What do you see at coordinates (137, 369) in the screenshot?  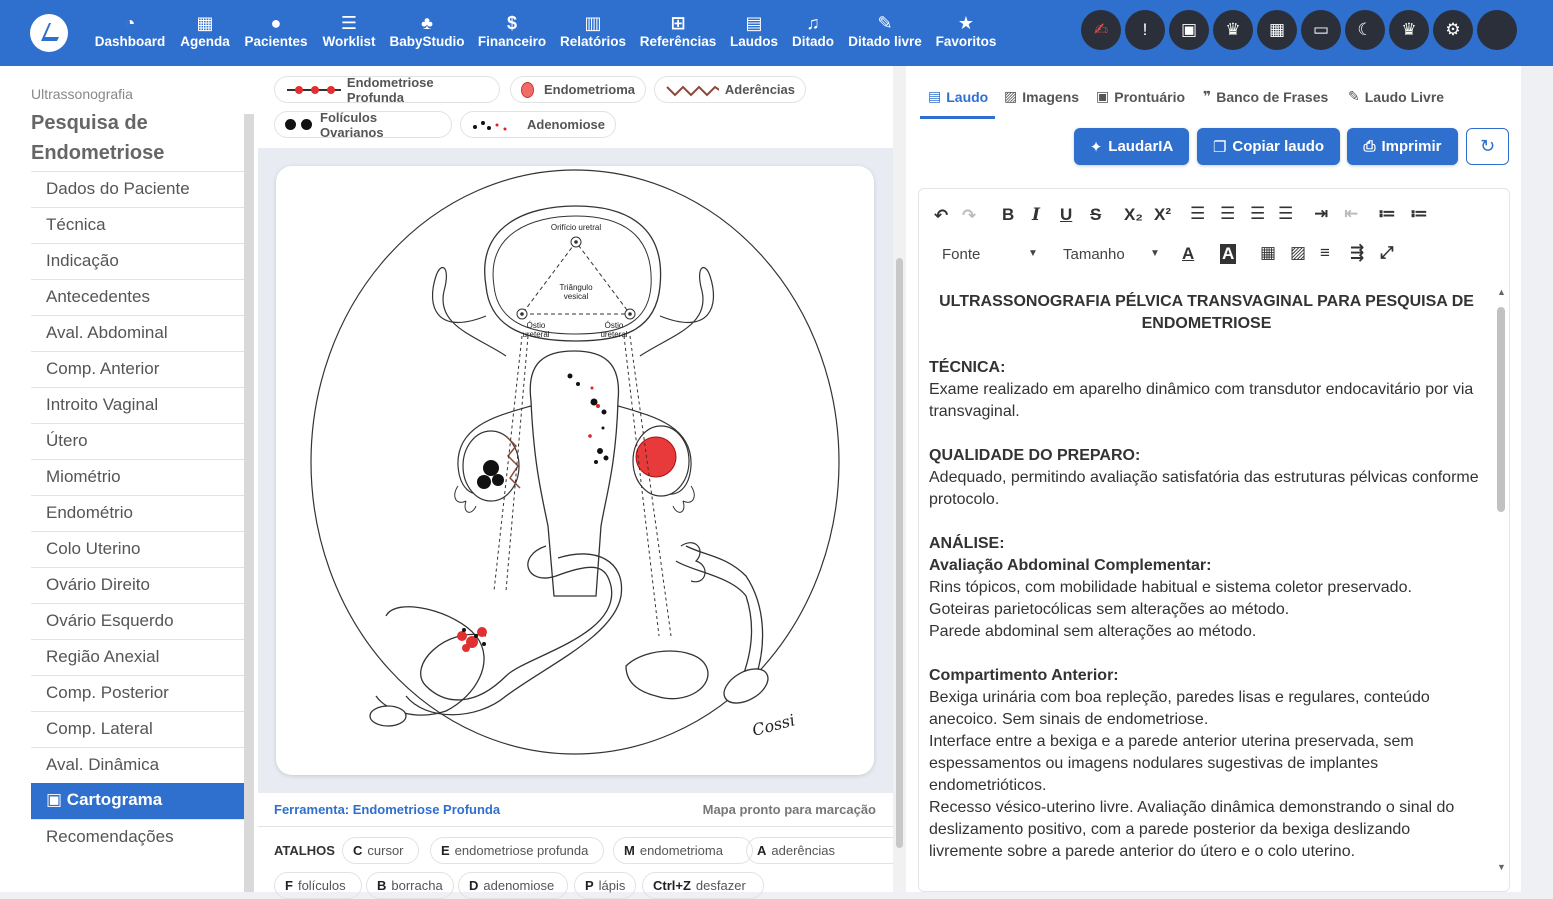 I see `sidebar-item-comp-anterior: Comp. Anterior` at bounding box center [137, 369].